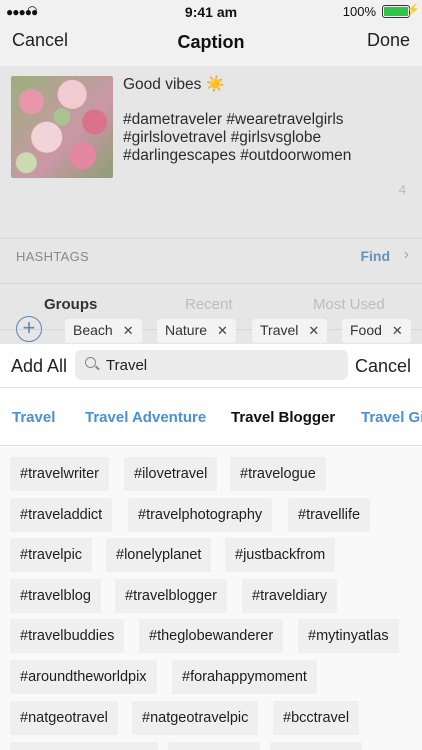 The height and width of the screenshot is (750, 422). Describe the element at coordinates (200, 515) in the screenshot. I see `hashtag-chip: #travelphotography` at that location.